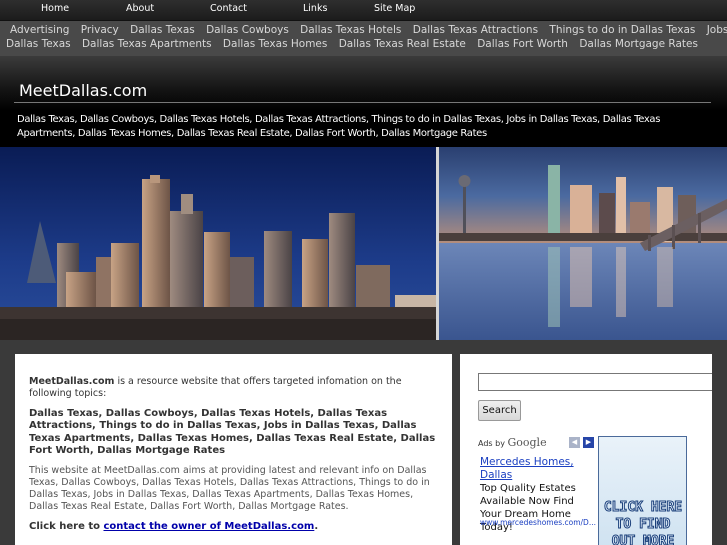 The image size is (727, 545). What do you see at coordinates (100, 30) in the screenshot?
I see `link-item: Privacy` at bounding box center [100, 30].